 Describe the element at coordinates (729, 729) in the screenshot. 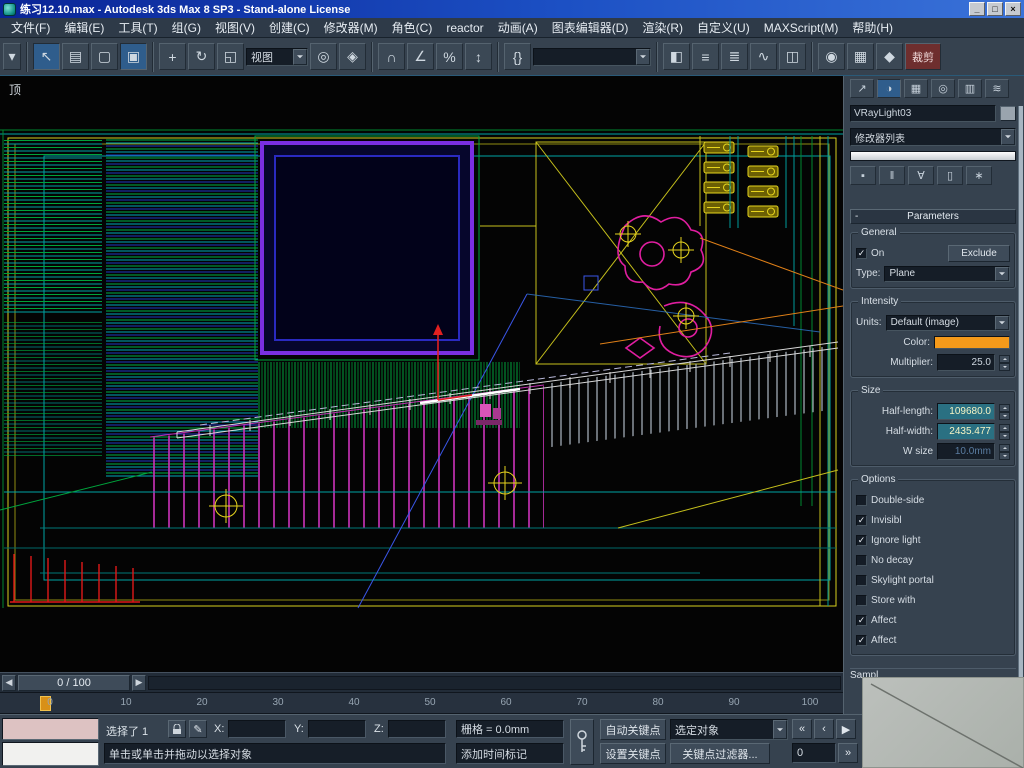

I see `selection-filter-dropdown: 选定对象` at that location.